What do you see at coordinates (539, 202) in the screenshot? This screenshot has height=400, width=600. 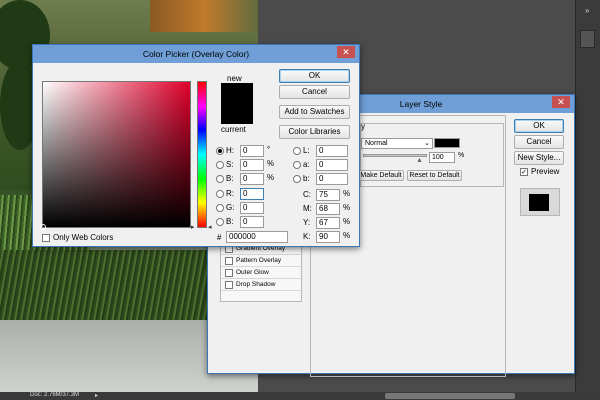 I see `style-preview-swatch` at bounding box center [539, 202].